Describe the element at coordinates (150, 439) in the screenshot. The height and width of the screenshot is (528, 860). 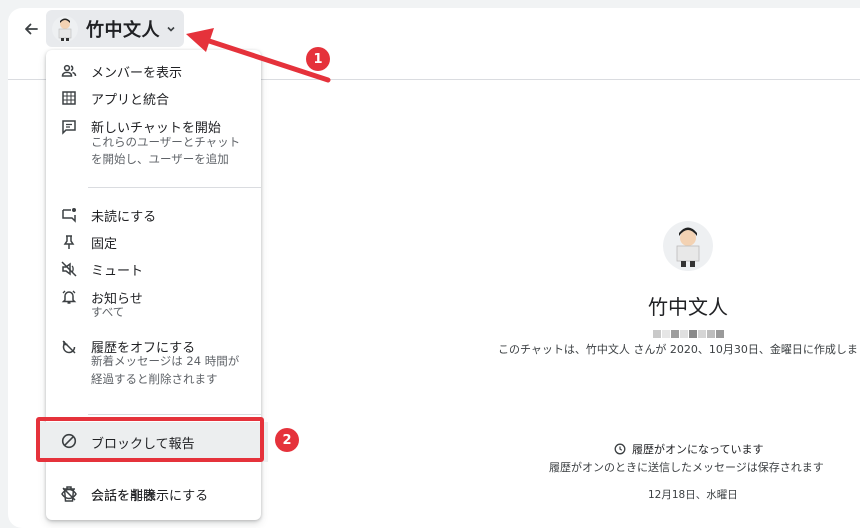
I see `highlight-box` at that location.